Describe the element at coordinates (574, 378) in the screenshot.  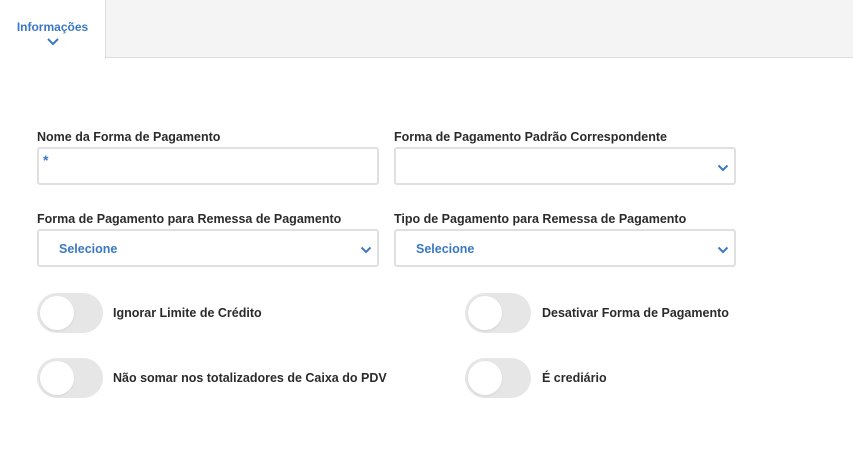
I see `is-installment-label: É crediário` at that location.